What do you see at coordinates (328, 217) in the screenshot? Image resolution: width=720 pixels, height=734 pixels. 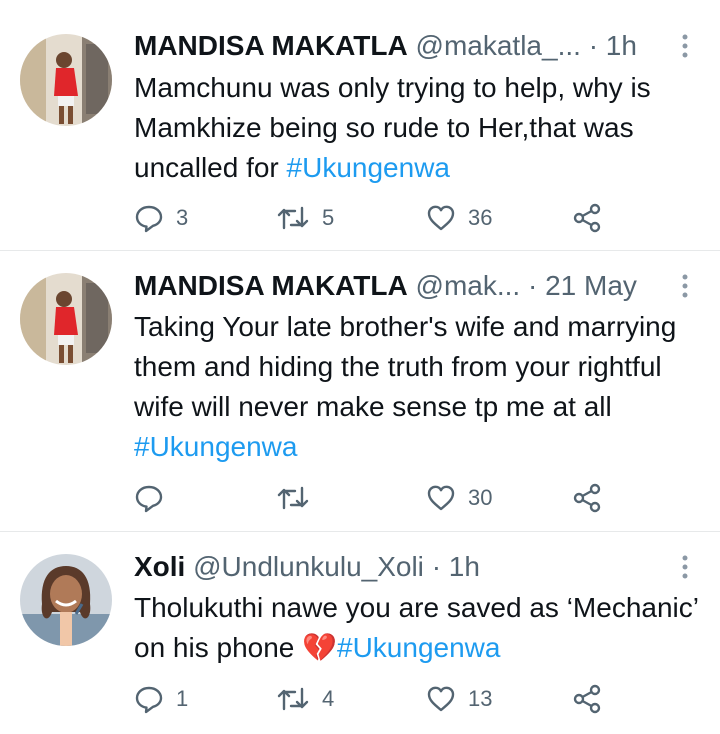 I see `retweet-count: 5` at bounding box center [328, 217].